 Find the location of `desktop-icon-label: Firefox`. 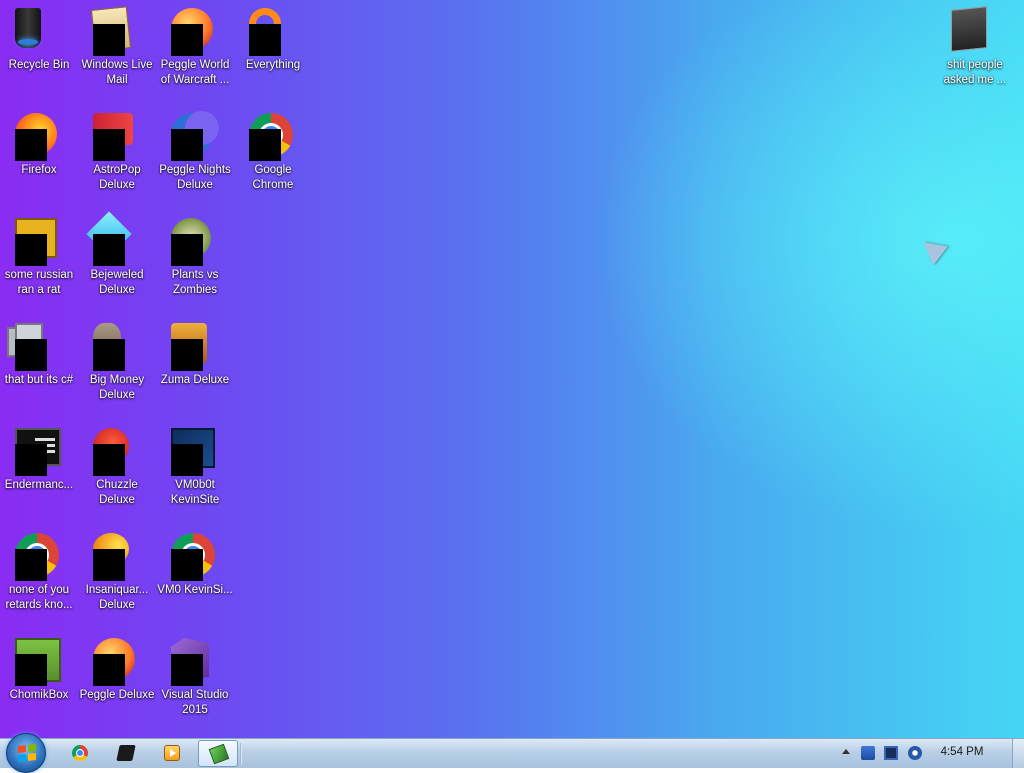

desktop-icon-label: Firefox is located at coordinates (39, 170).